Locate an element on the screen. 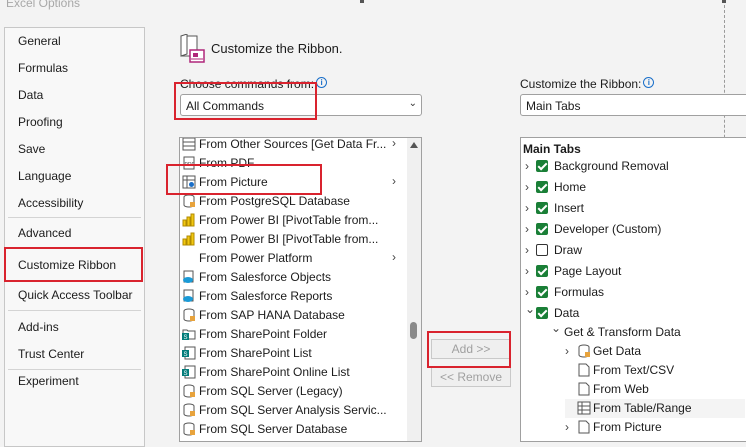 The image size is (746, 447). ribbon-tab-item: › Background Removal is located at coordinates (635, 166).